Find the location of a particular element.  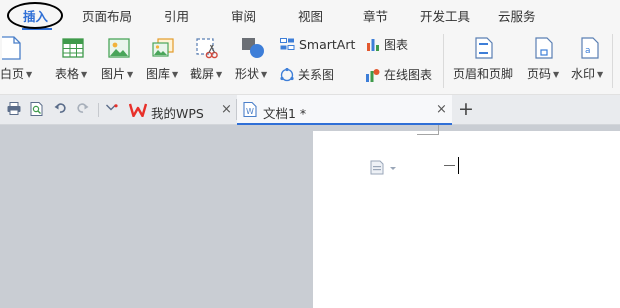

header-footer-icon is located at coordinates (484, 48).